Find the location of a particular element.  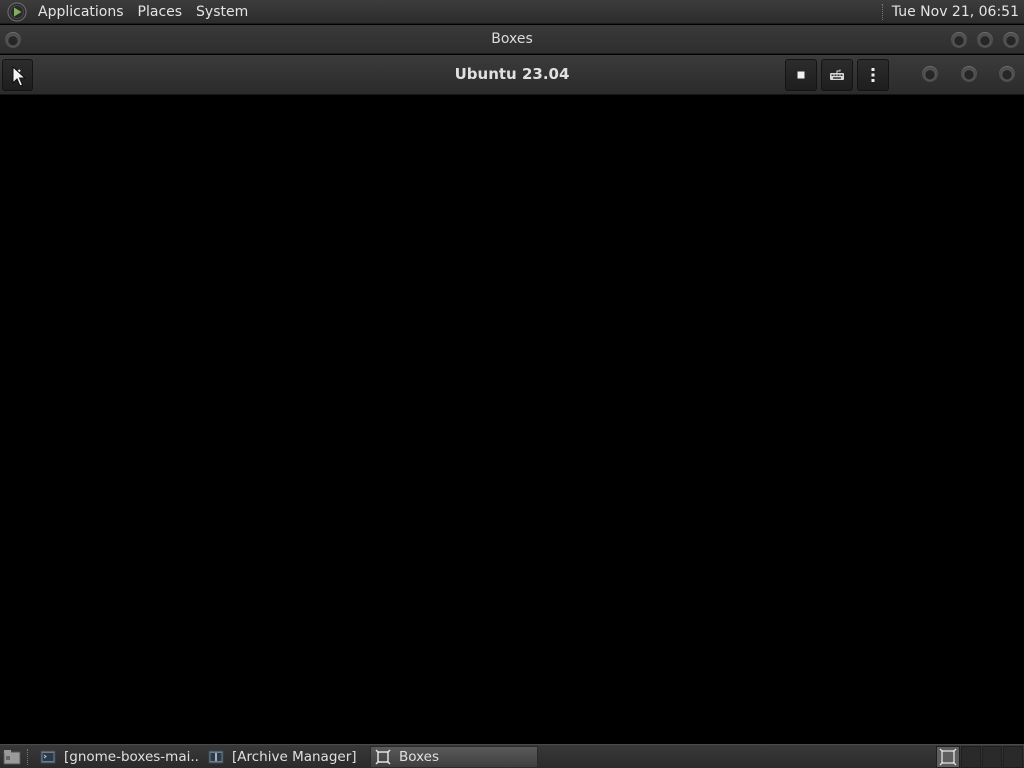

workspace-window-icon is located at coordinates (948, 757).